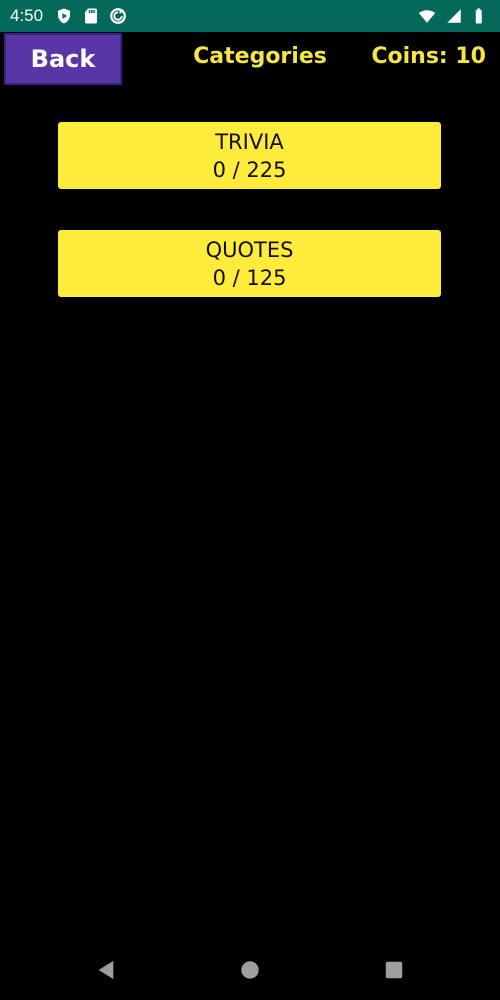 The height and width of the screenshot is (1000, 500). Describe the element at coordinates (249, 277) in the screenshot. I see `category-progress: 0 / 125` at that location.